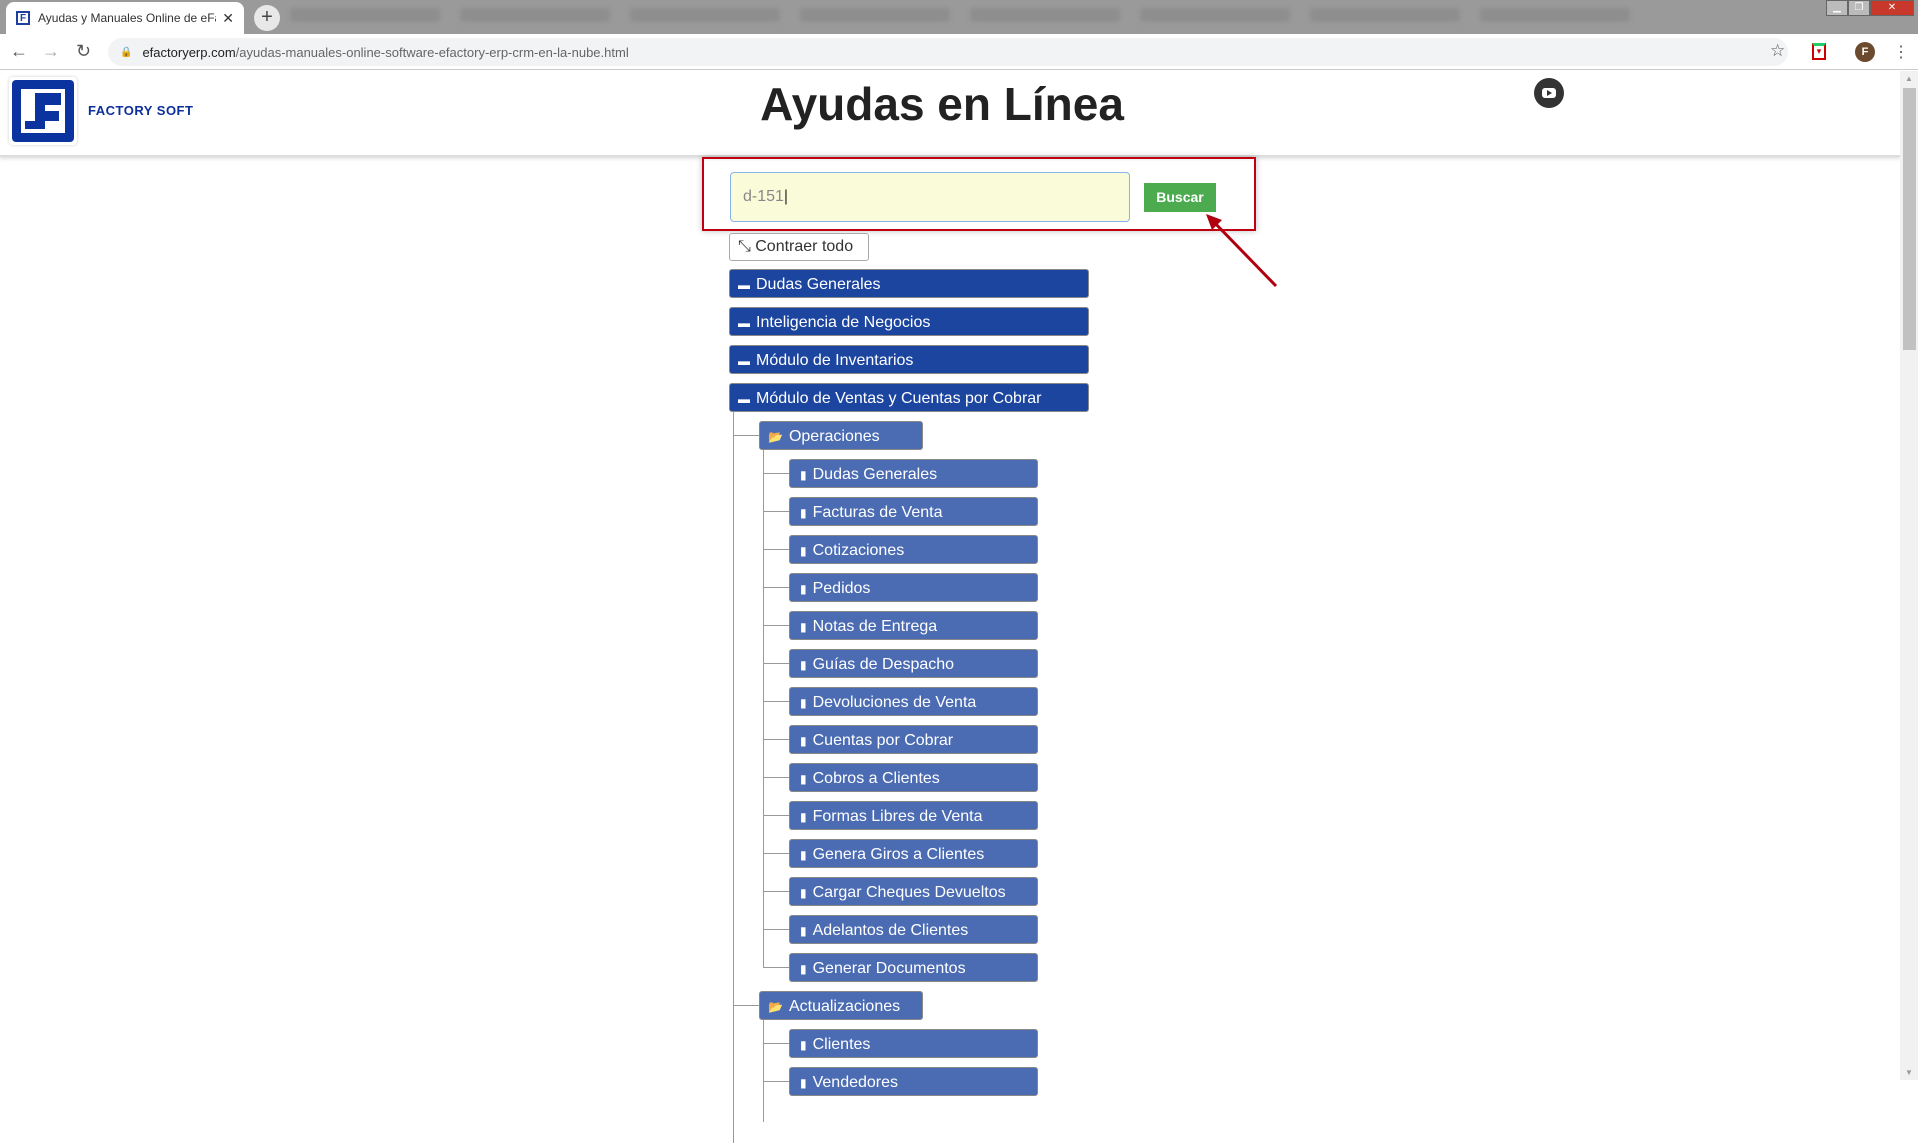 The height and width of the screenshot is (1143, 1918). I want to click on tab-active: F Ayudas y Manuales Online de eFactory ✕, so click(125, 18).